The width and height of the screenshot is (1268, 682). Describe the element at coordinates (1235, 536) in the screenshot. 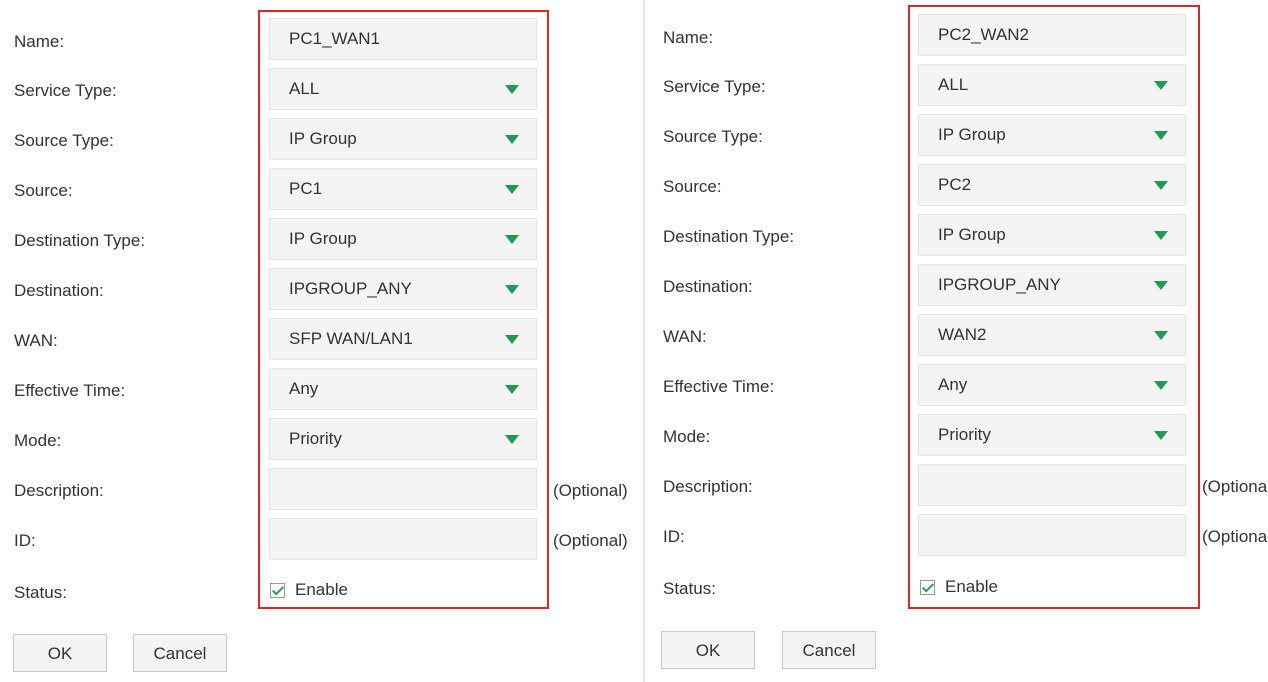

I see `id-optional-hint: (Optiona` at that location.